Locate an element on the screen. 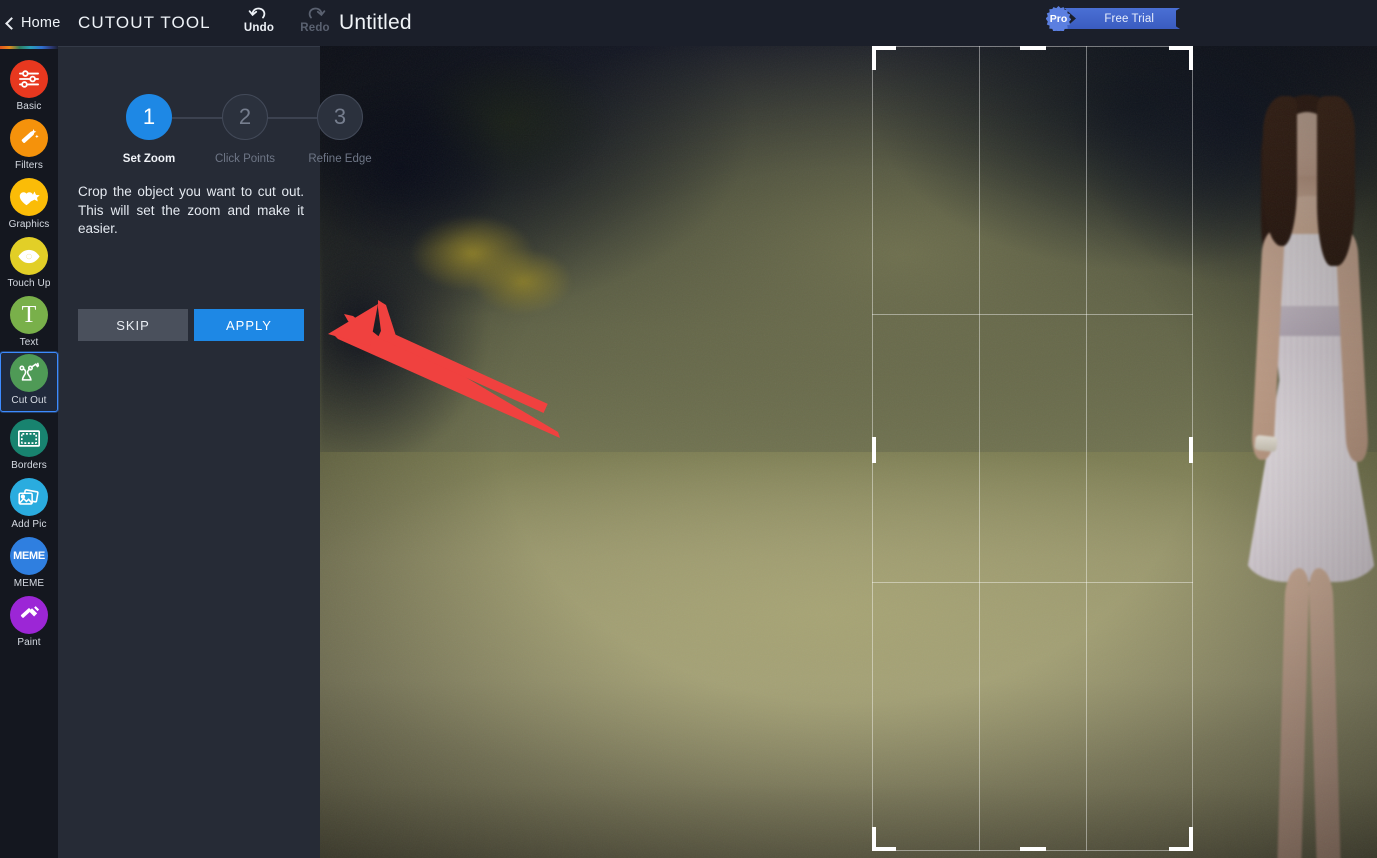 The height and width of the screenshot is (858, 1377). skip-button: SKIP is located at coordinates (133, 325).